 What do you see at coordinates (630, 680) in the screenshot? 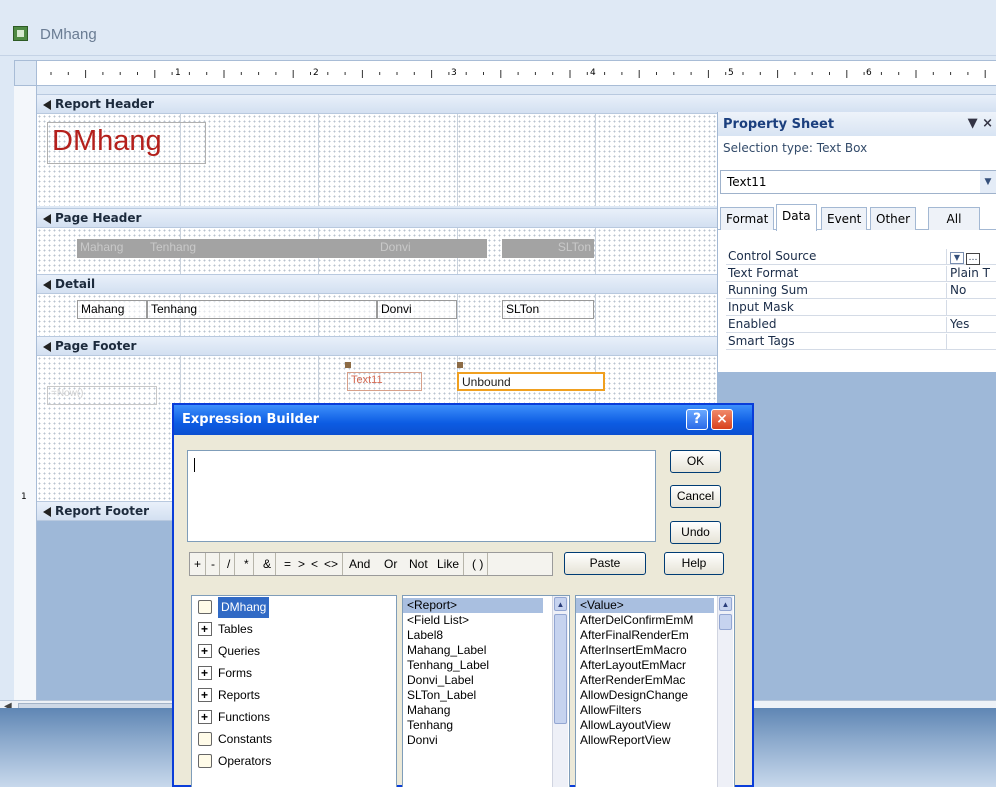
I see `list-item: AfterRenderEmMac` at bounding box center [630, 680].